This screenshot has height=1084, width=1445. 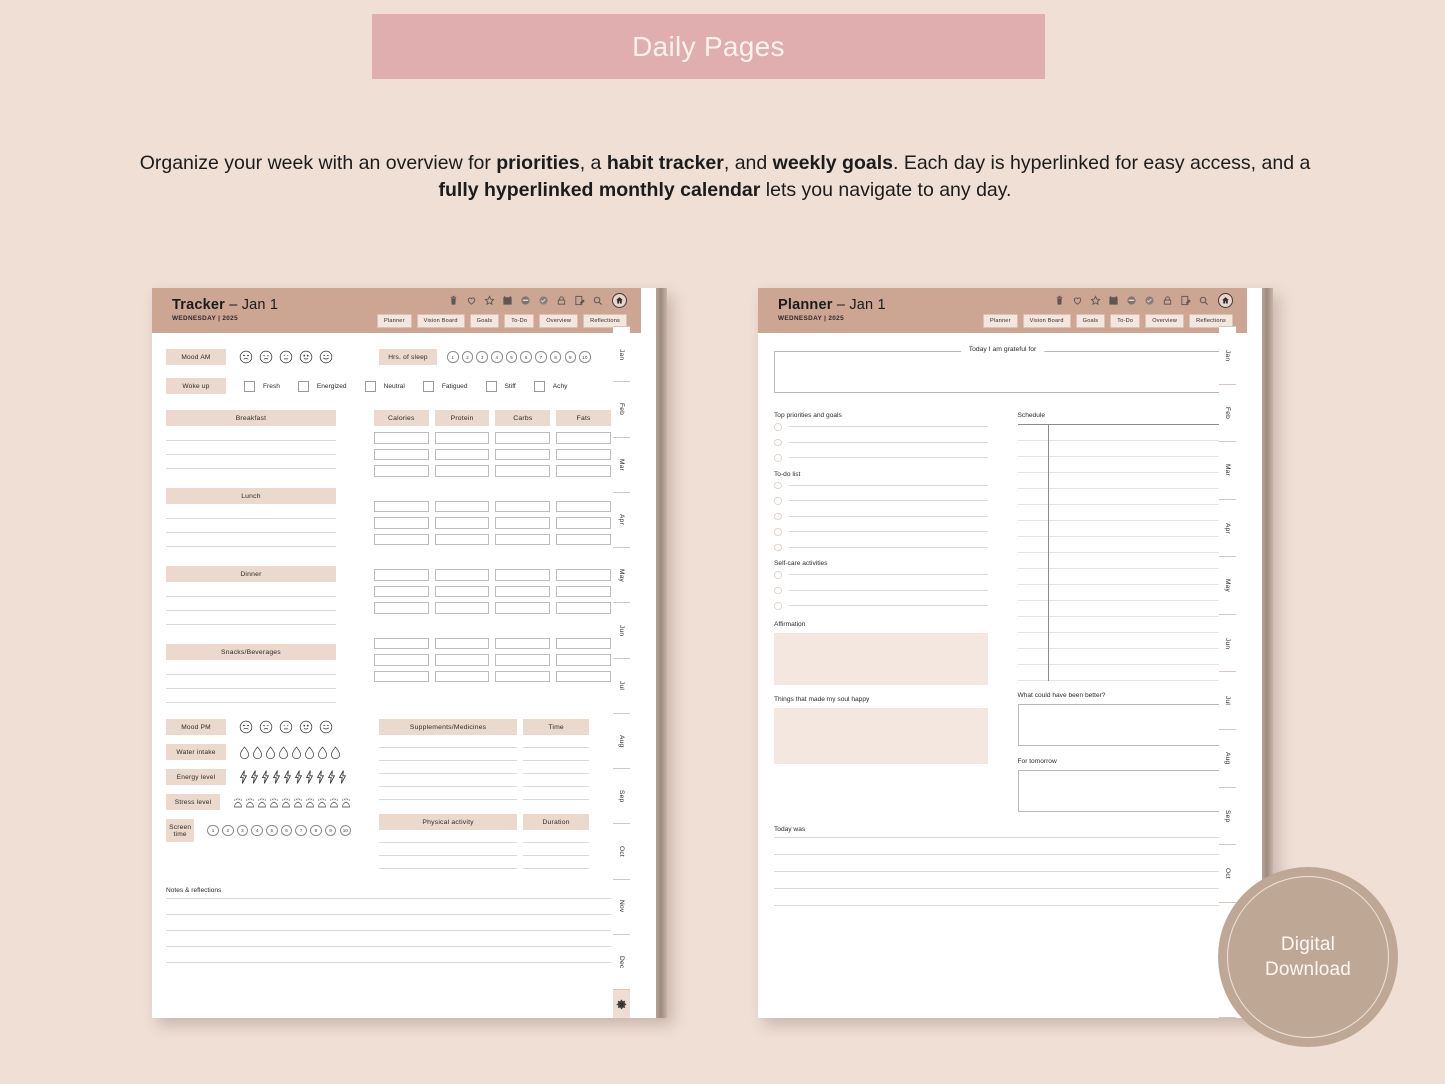 What do you see at coordinates (287, 777) in the screenshot?
I see `energy-bolt-5-icon` at bounding box center [287, 777].